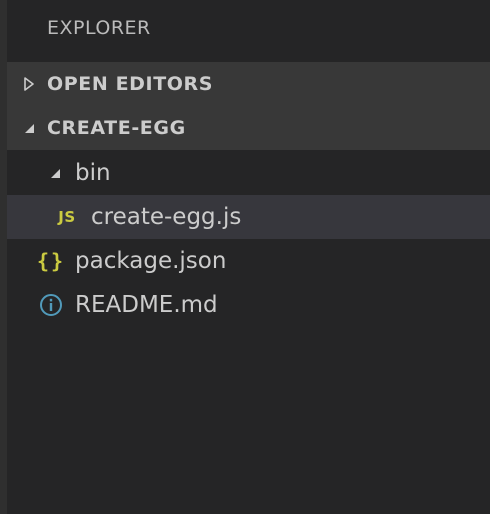 This screenshot has width=490, height=514. What do you see at coordinates (146, 305) in the screenshot?
I see `tree-file-readme-md-label: README.md` at bounding box center [146, 305].